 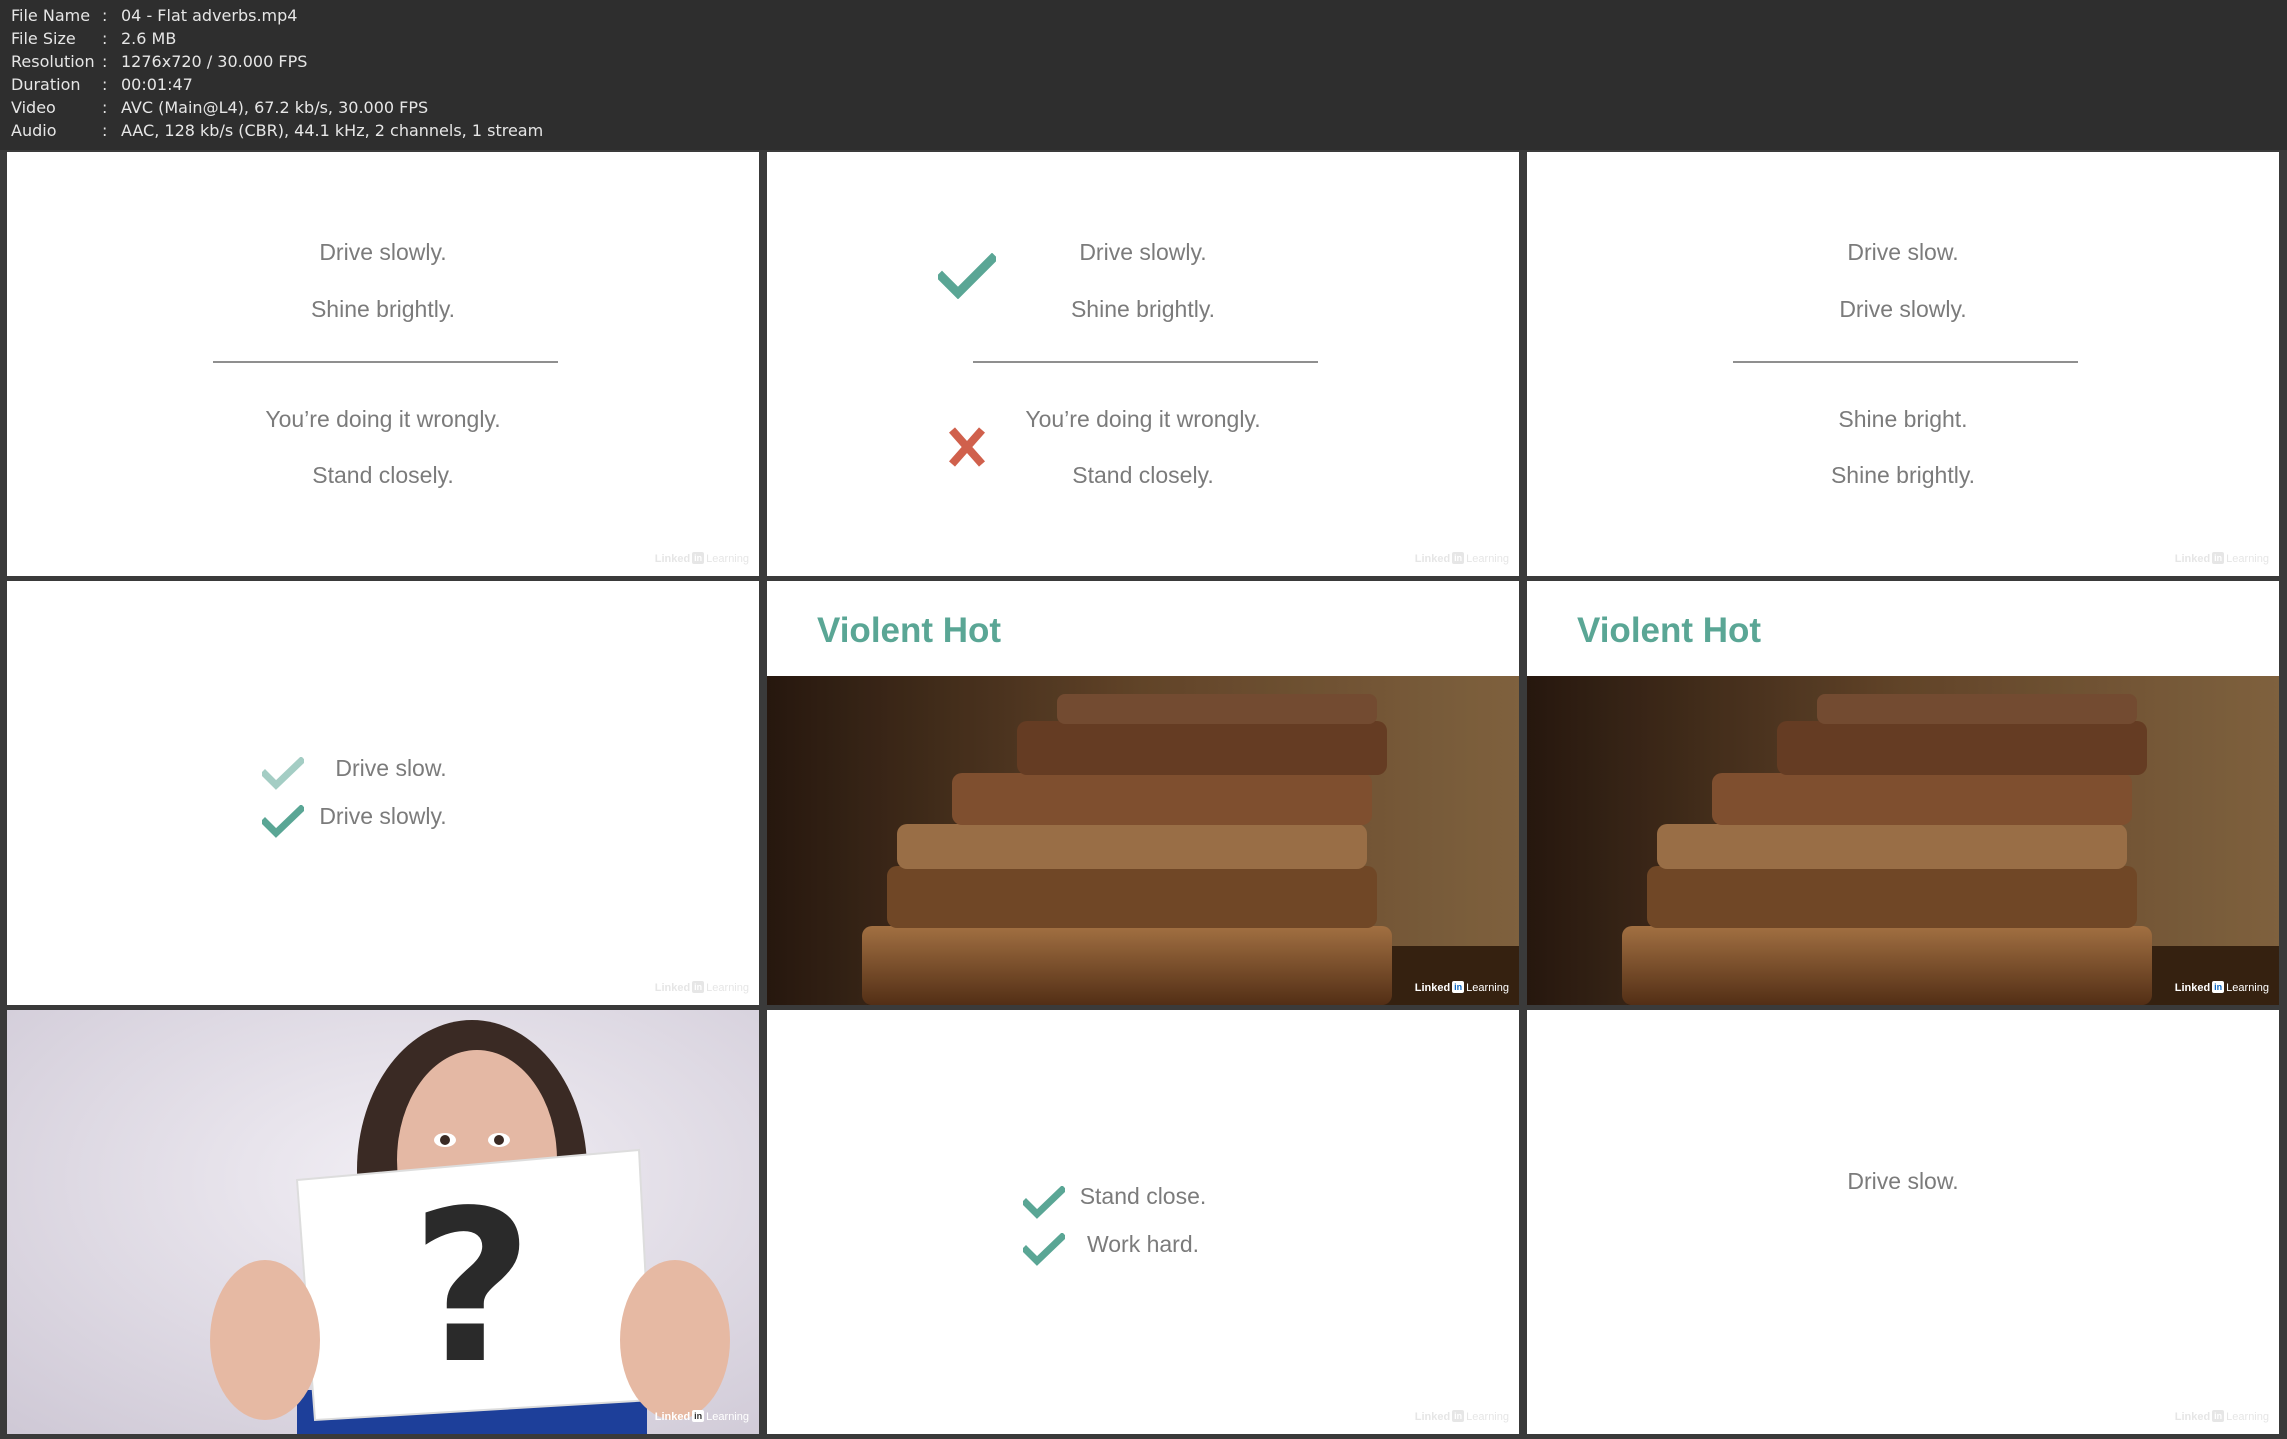 I want to click on meta-key: Duration, so click(x=46, y=84).